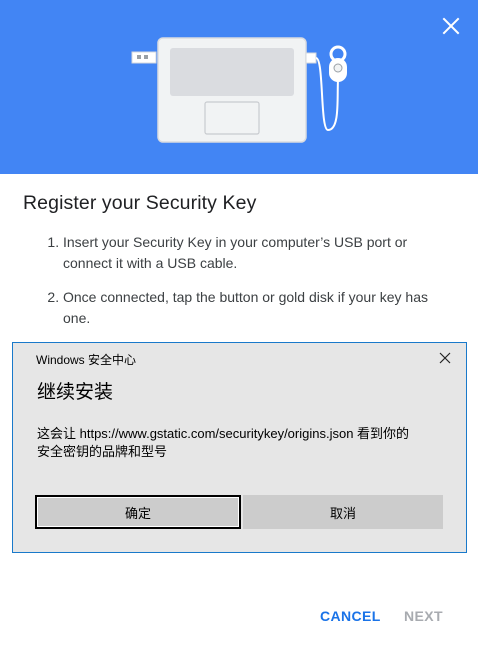 This screenshot has width=478, height=656. Describe the element at coordinates (138, 512) in the screenshot. I see `ok-button: 确定` at that location.